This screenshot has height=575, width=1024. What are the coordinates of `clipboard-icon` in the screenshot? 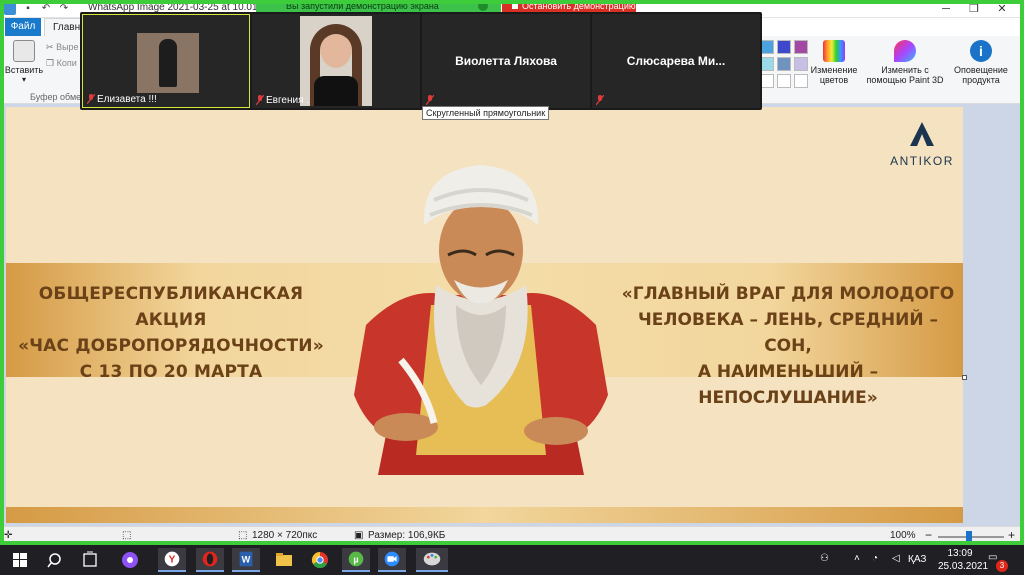 It's located at (24, 51).